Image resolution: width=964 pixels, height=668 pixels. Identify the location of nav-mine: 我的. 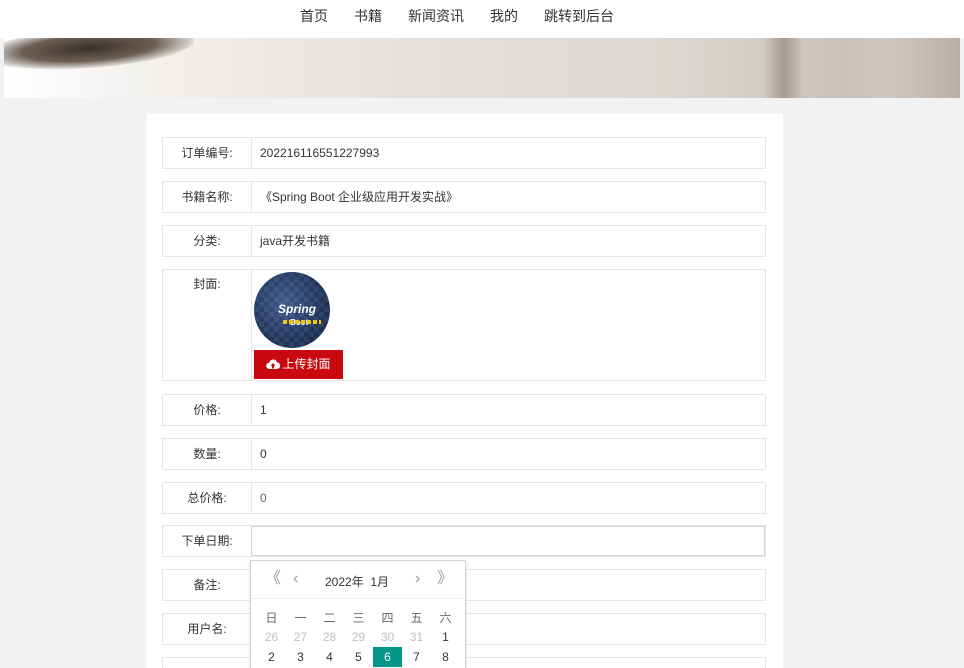
(504, 16).